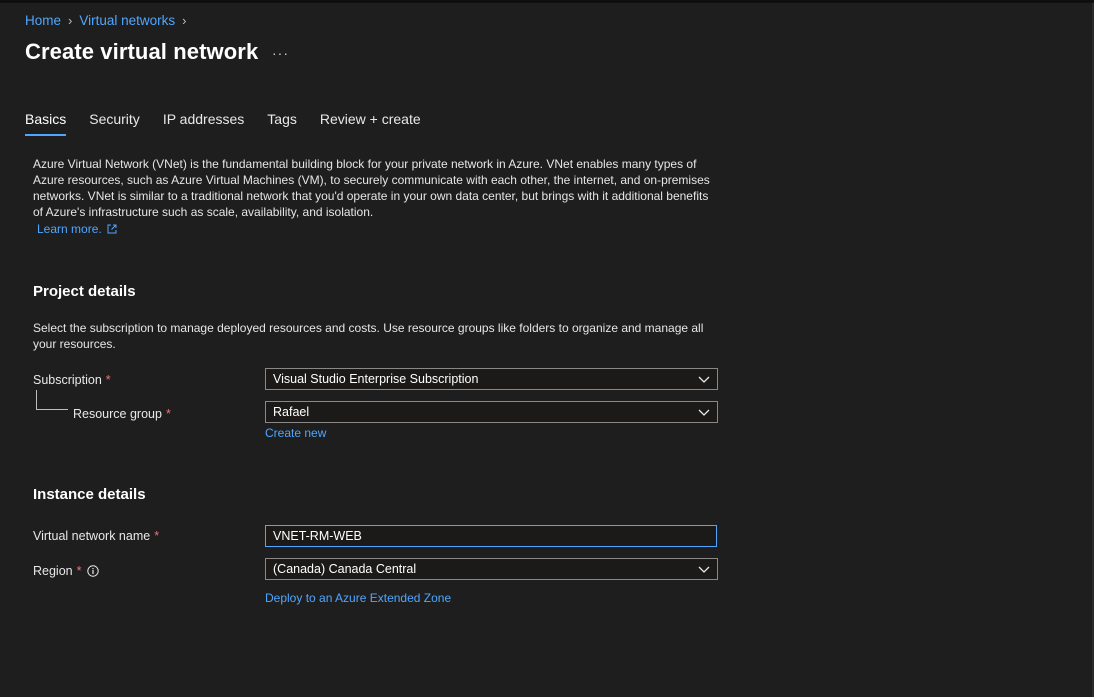  Describe the element at coordinates (92, 536) in the screenshot. I see `vnet-name-label-text: Virtual network name` at that location.